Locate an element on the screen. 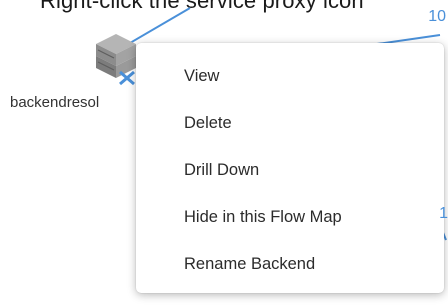 The height and width of the screenshot is (306, 448). caption-text: Right-click the service proxy icon is located at coordinates (202, 6).